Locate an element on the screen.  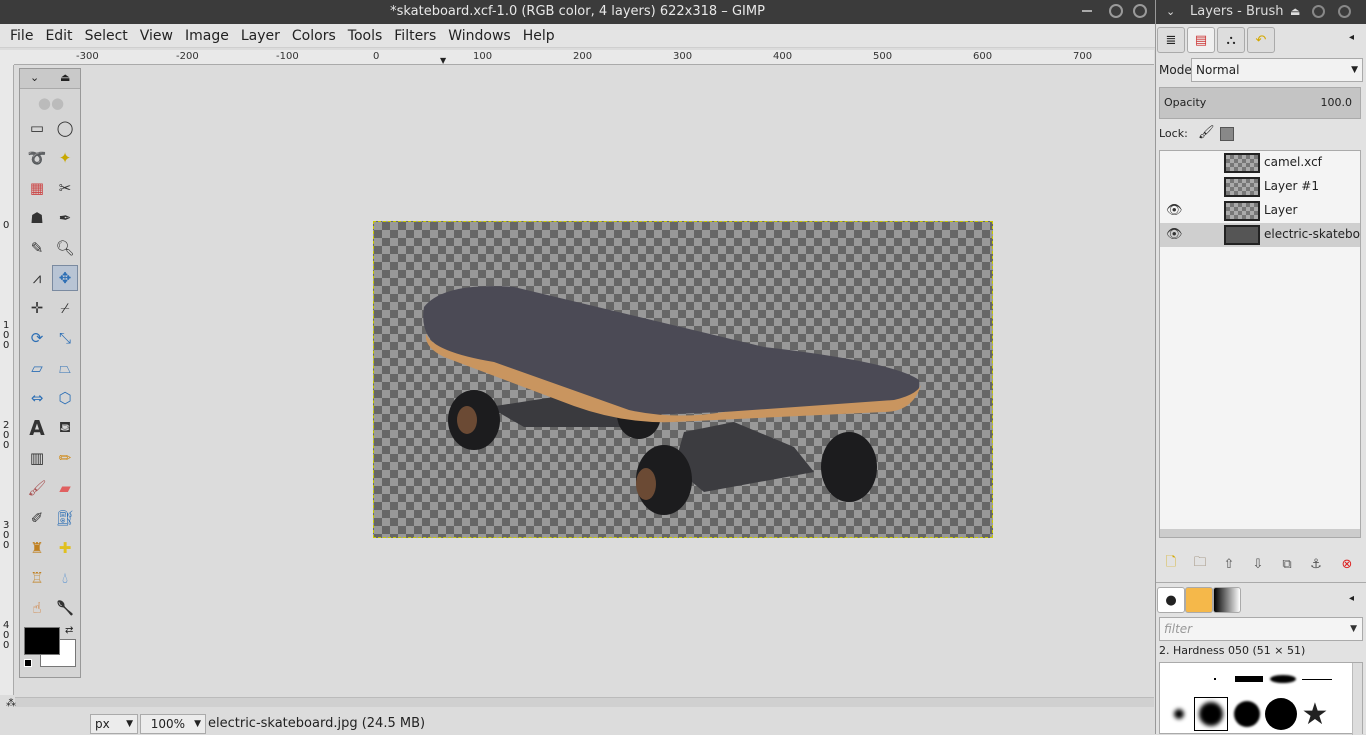
ink-tool-icon: ⛽︎ is located at coordinates (65, 518).